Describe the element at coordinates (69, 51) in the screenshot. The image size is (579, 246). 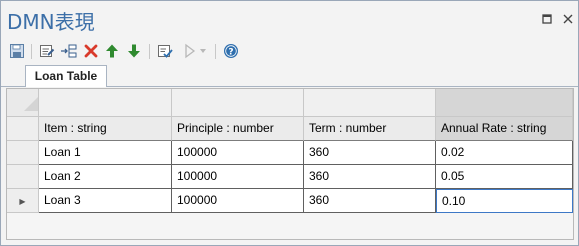
I see `insert-column-icon` at that location.